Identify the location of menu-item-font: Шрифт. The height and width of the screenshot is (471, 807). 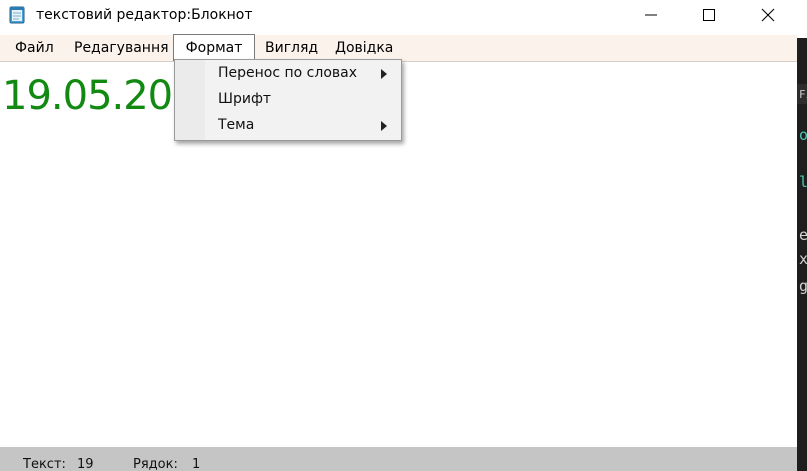
(288, 100).